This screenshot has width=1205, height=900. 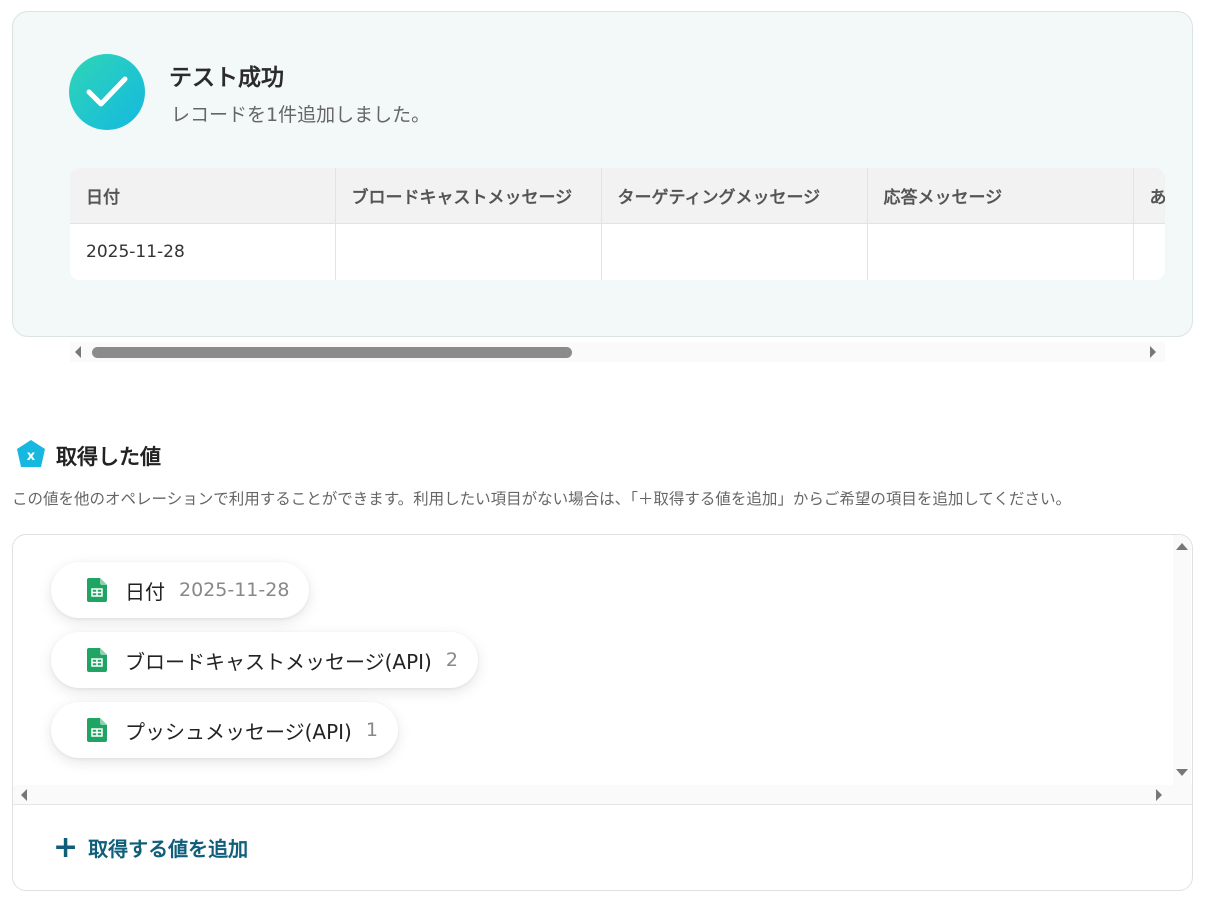 I want to click on value-label: ブロードキャストメッセージ(API), so click(x=278, y=661).